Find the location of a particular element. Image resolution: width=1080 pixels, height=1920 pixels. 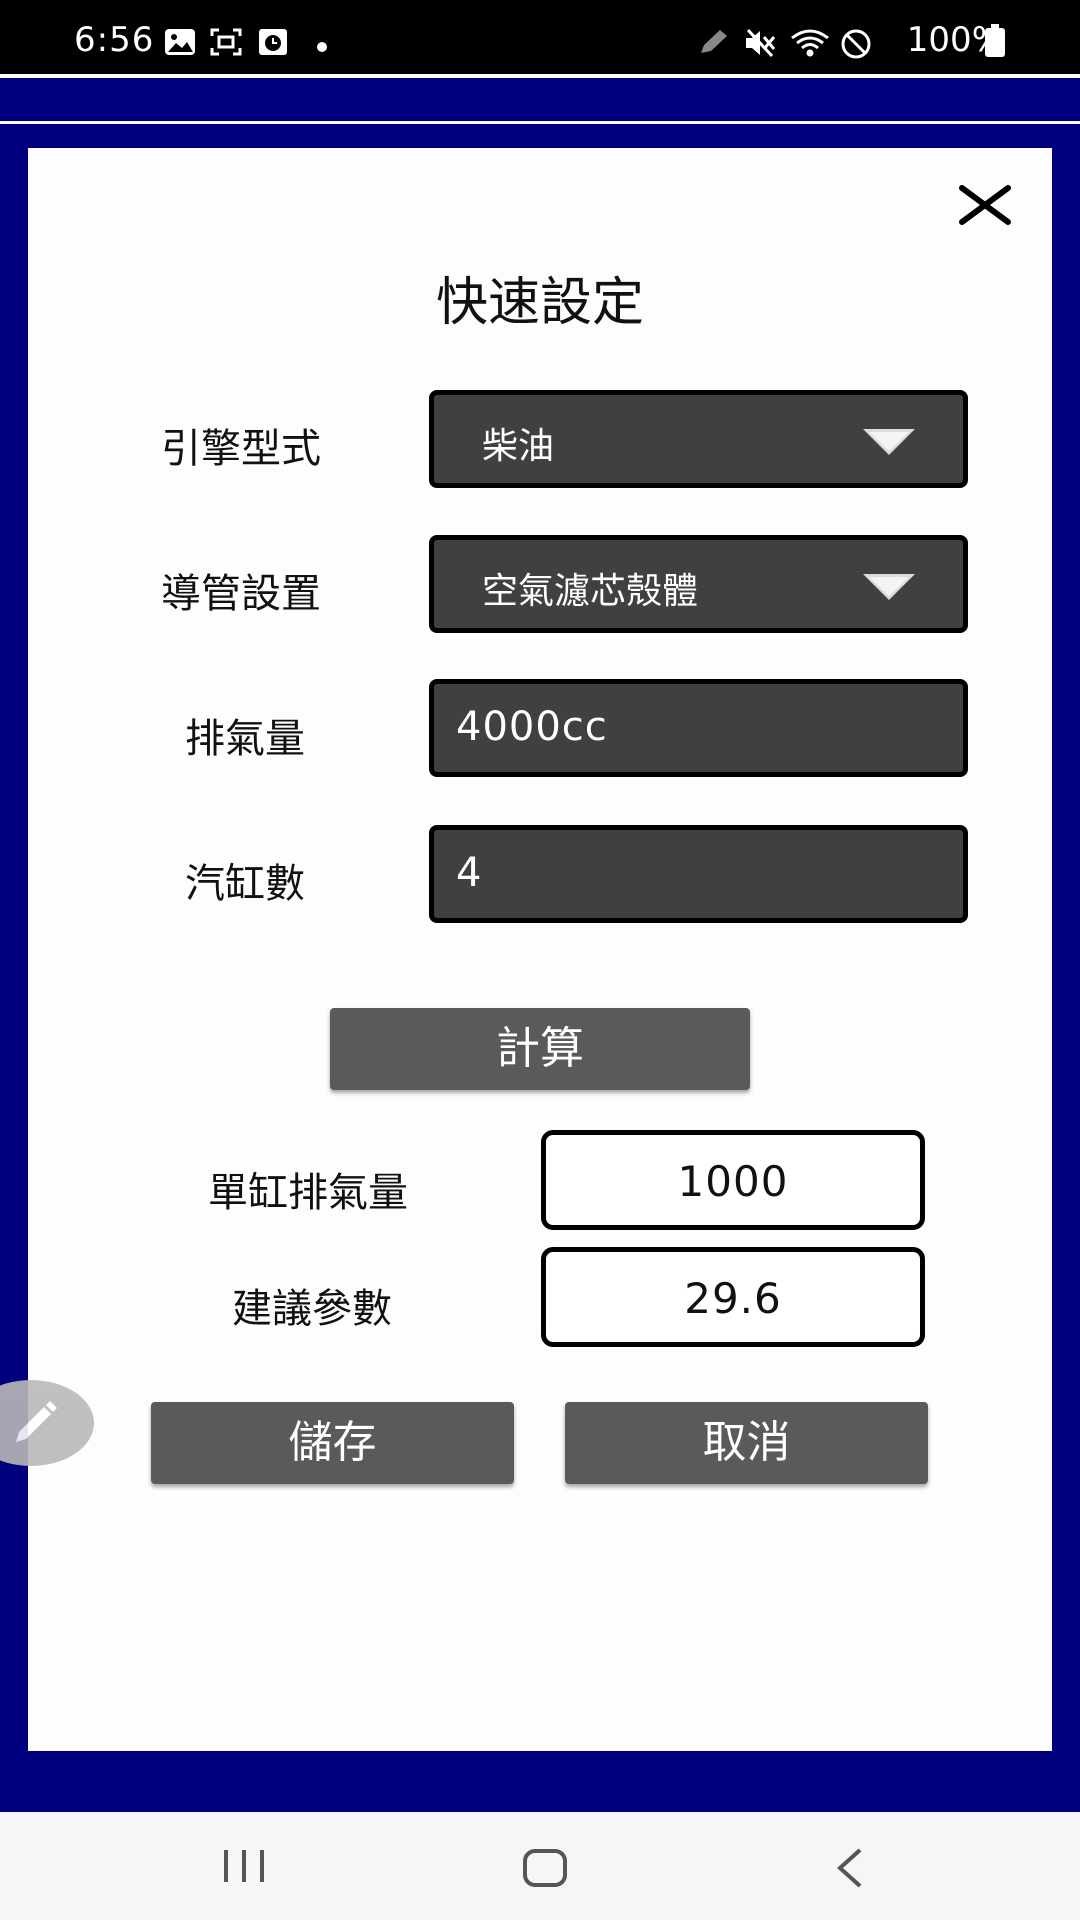

status-time: 6:56 is located at coordinates (114, 40).